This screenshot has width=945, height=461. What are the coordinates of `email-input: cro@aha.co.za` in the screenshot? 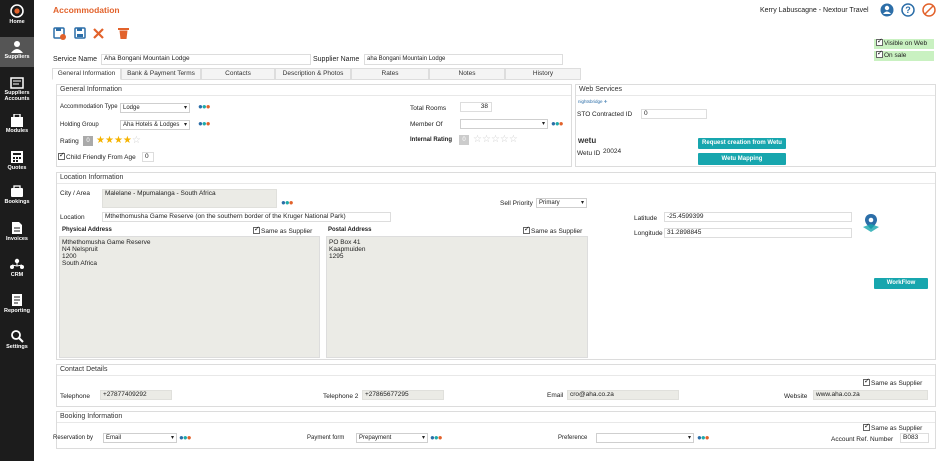 It's located at (623, 395).